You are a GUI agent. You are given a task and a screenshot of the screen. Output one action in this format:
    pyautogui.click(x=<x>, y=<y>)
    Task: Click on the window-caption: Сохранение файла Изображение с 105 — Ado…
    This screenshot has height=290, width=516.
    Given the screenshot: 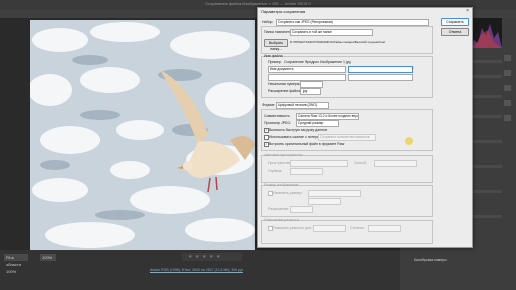 What is the action you would take?
    pyautogui.click(x=258, y=3)
    